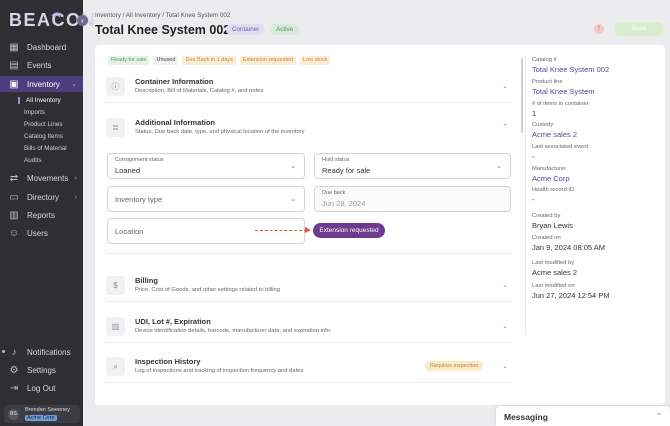 Image resolution: width=670 pixels, height=426 pixels. Describe the element at coordinates (570, 69) in the screenshot. I see `catalog-link: Total Knee System 002` at that location.